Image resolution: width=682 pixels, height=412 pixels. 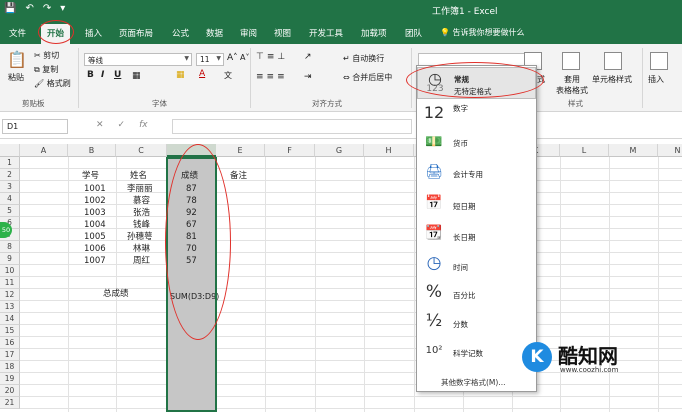 I want to click on cell-b3: 1001, so click(x=95, y=189).